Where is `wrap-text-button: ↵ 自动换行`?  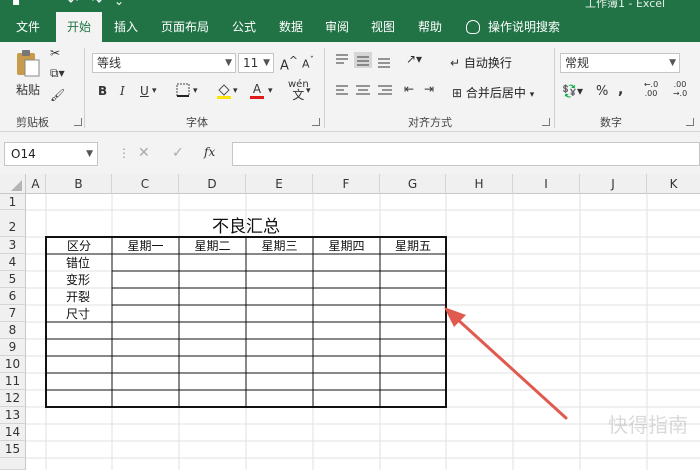 wrap-text-button: ↵ 自动换行 is located at coordinates (481, 62).